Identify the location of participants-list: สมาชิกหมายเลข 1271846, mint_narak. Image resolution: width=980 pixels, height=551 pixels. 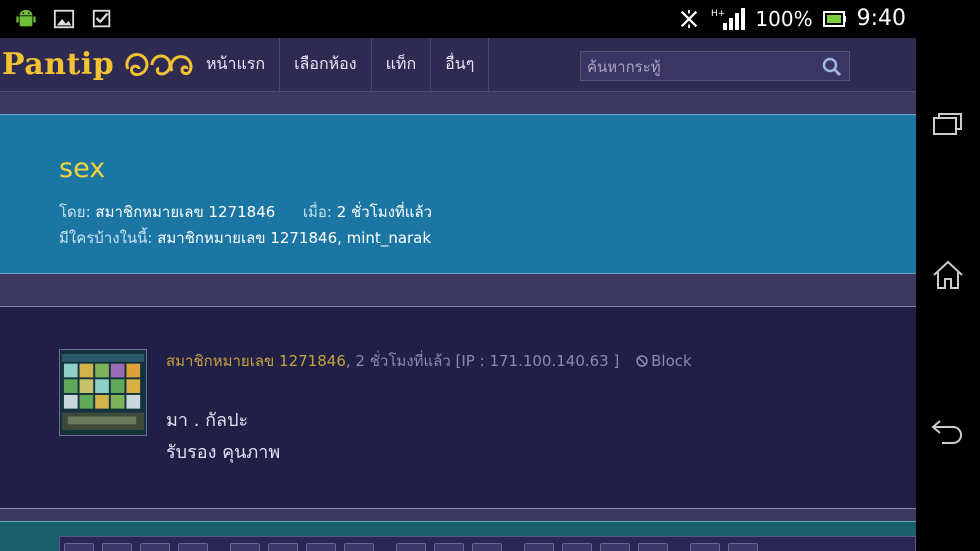
(294, 238).